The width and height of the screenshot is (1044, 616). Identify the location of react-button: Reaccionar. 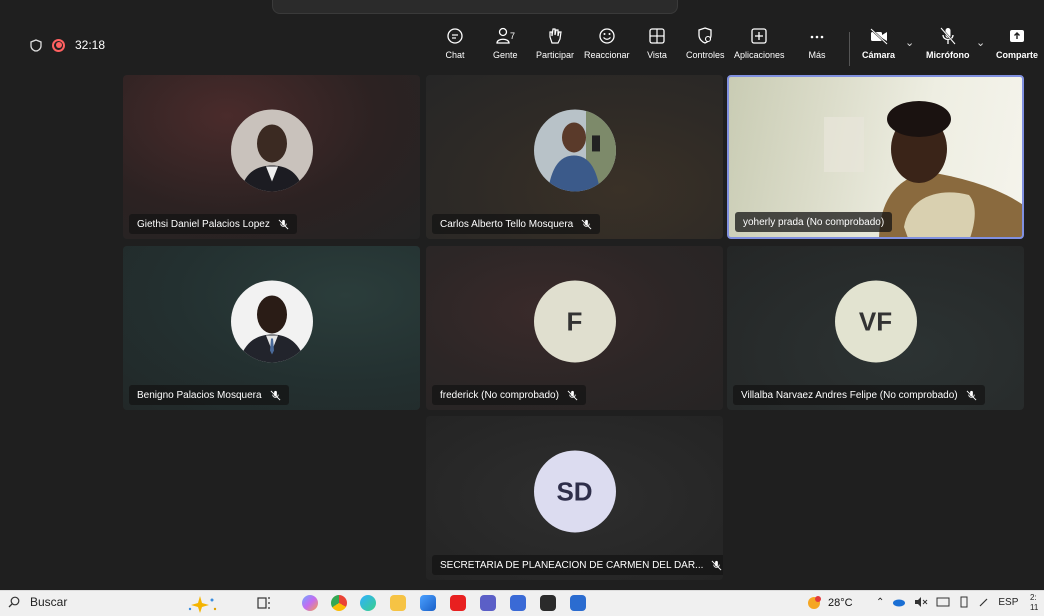
(607, 43).